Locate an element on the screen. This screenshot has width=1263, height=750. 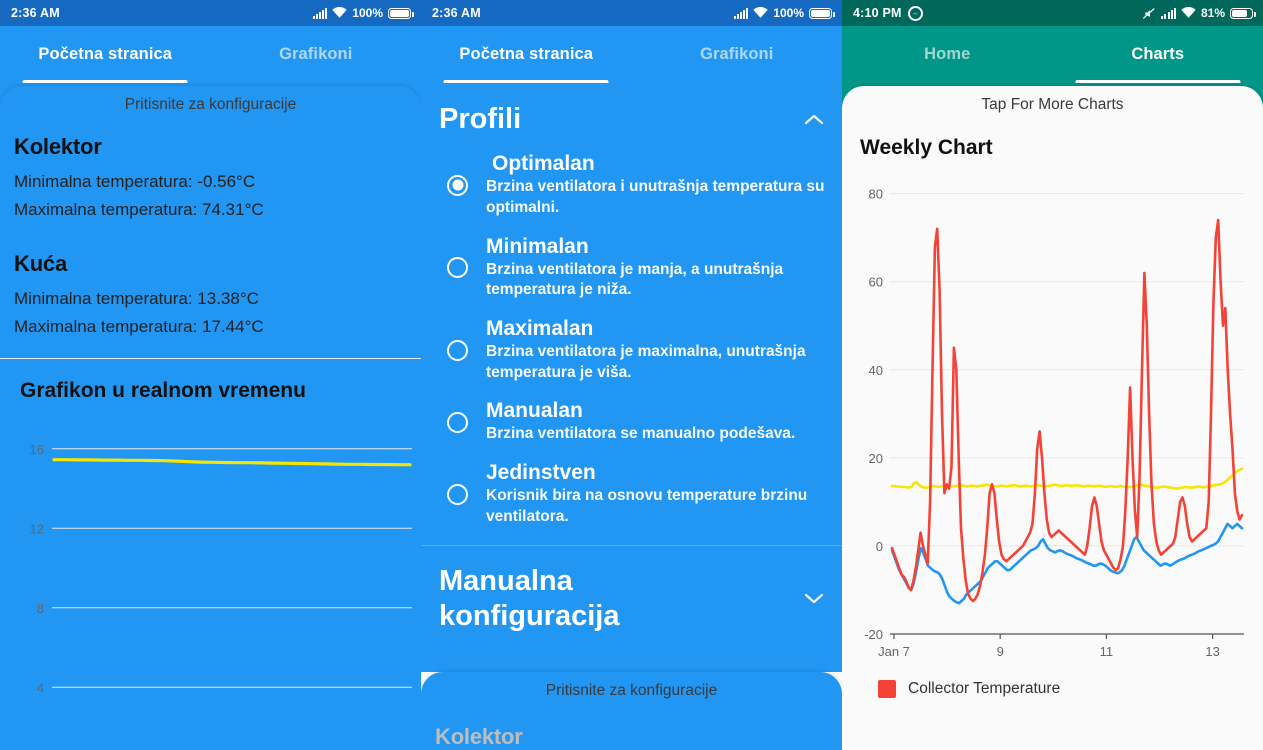
tab-home: Home is located at coordinates (947, 54).